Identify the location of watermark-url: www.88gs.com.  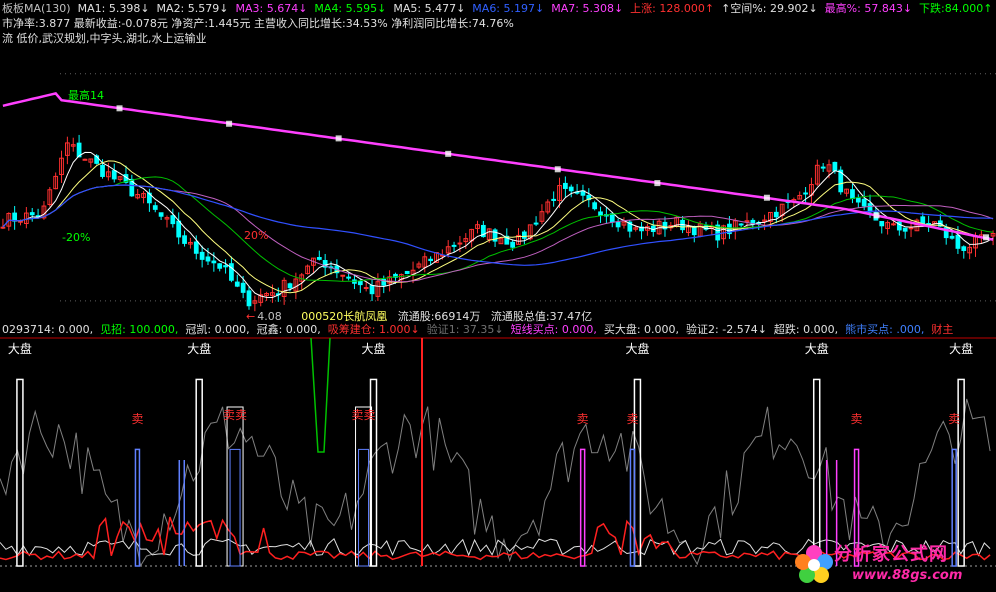
(907, 575).